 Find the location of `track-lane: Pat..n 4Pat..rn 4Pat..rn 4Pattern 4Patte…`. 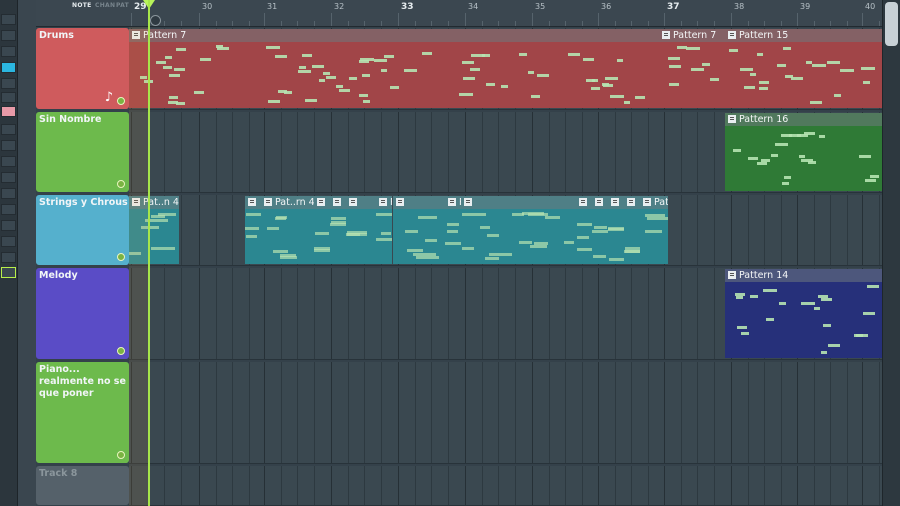

track-lane: Pat..n 4Pat..rn 4Pat..rn 4Pattern 4Patte… is located at coordinates (513, 230).